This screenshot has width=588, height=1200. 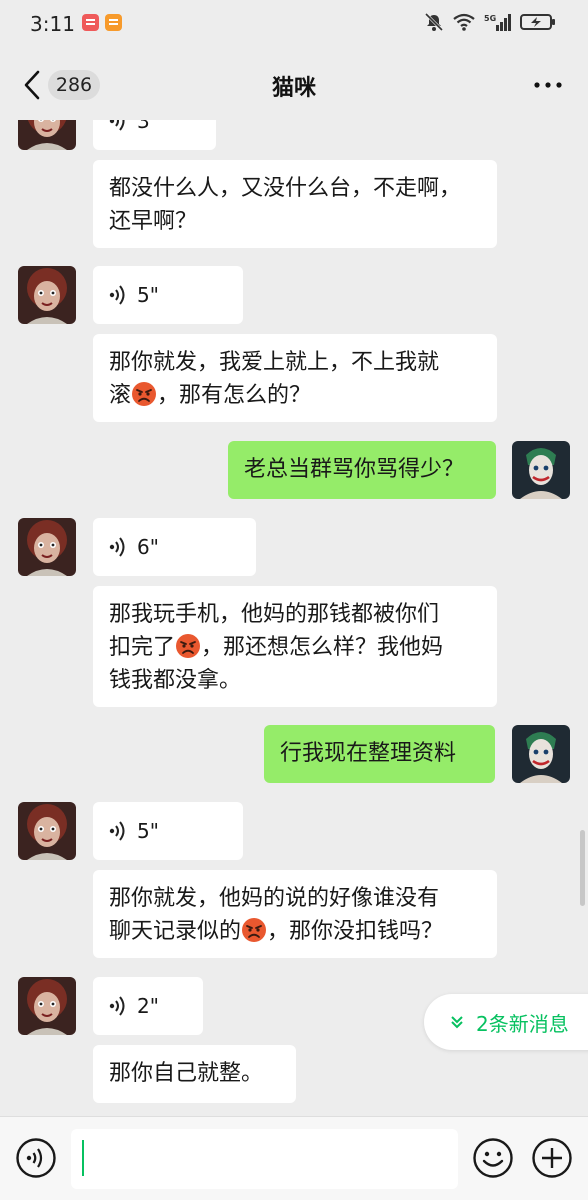 I want to click on message-line-with-emoji: 扣完了 ，那还想怎么样？我他妈, so click(x=295, y=647).